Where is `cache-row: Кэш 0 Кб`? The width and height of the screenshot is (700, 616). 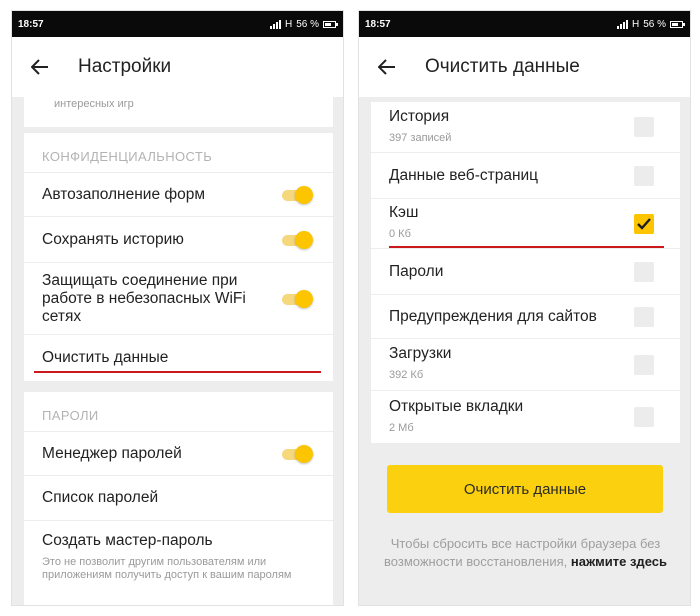
cache-row: Кэш 0 Кб is located at coordinates (525, 223).